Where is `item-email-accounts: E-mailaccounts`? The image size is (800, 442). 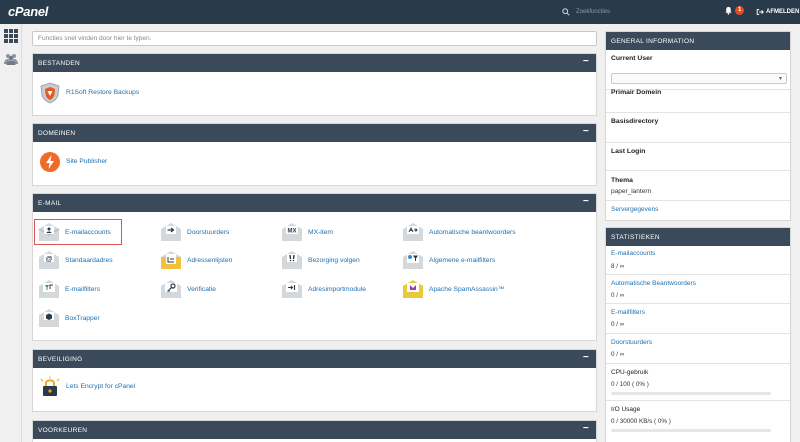 item-email-accounts: E-mailaccounts is located at coordinates (74, 232).